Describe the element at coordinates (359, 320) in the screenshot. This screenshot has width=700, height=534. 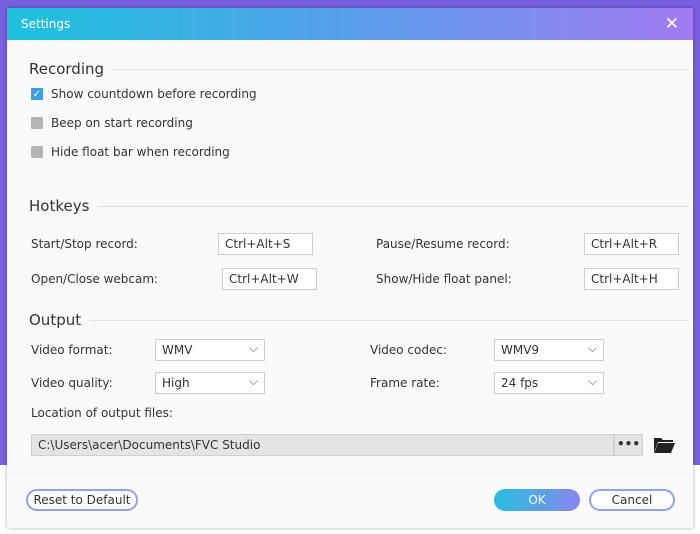
I see `section-output: Output` at that location.